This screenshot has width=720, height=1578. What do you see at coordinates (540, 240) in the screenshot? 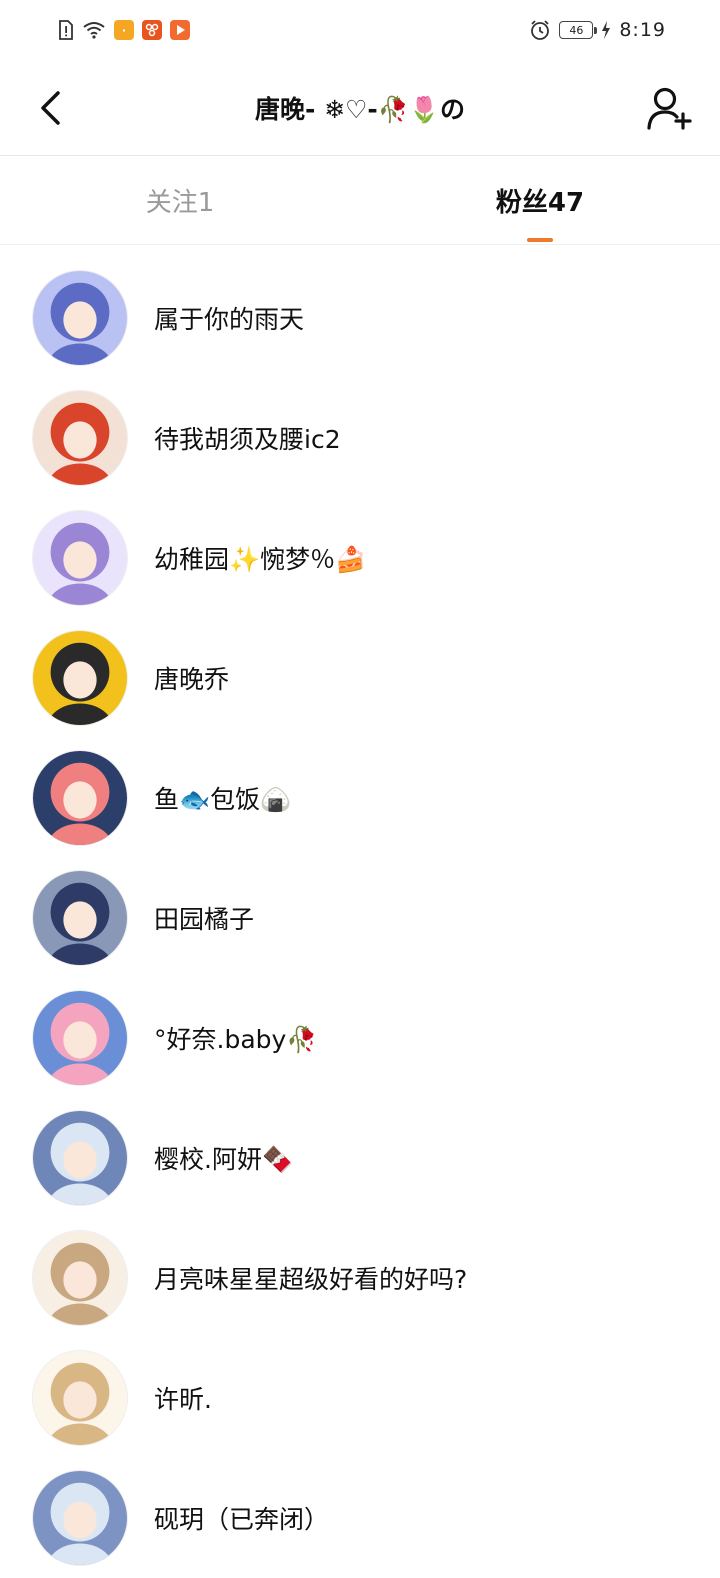
I see `active-tab-indicator` at bounding box center [540, 240].